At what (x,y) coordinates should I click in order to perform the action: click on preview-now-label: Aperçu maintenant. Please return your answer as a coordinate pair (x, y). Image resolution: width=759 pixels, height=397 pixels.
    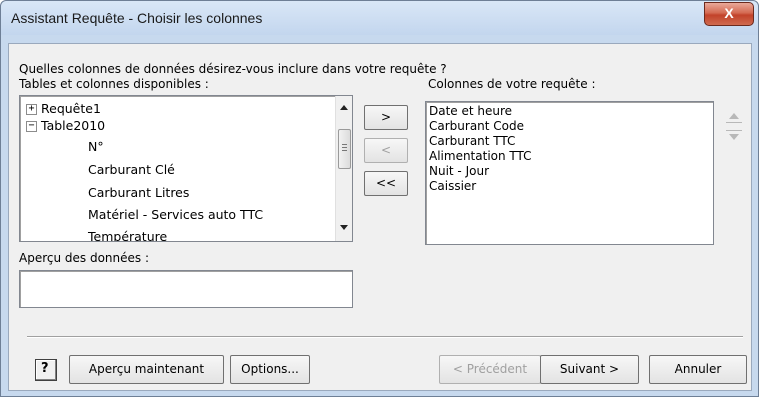
    Looking at the image, I should click on (146, 369).